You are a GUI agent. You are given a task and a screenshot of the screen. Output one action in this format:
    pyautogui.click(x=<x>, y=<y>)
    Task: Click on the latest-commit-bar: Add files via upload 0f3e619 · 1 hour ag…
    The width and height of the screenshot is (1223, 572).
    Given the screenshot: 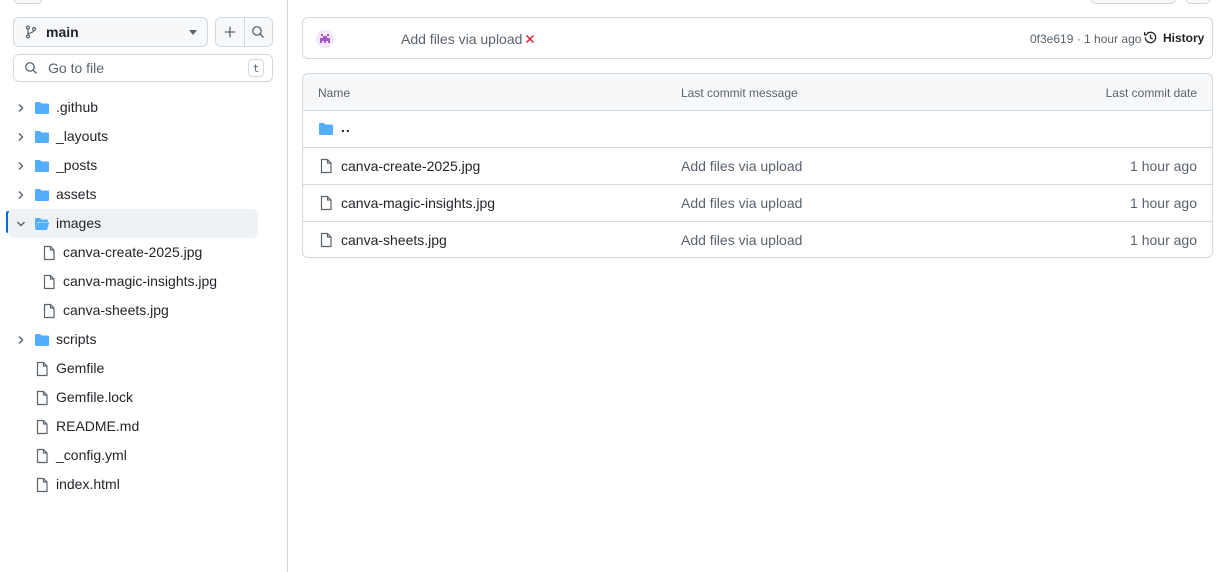 What is the action you would take?
    pyautogui.click(x=757, y=38)
    